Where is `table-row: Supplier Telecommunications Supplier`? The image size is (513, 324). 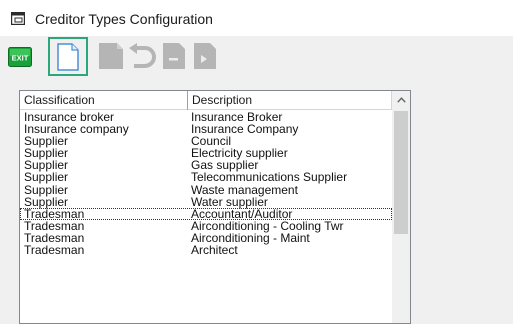
table-row: Supplier Telecommunications Supplier is located at coordinates (206, 177).